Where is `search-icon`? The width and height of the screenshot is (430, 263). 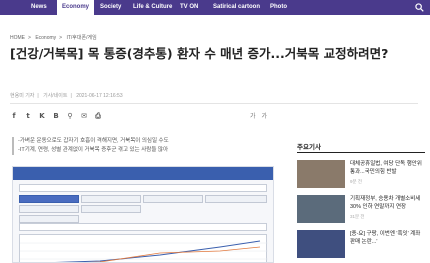 search-icon is located at coordinates (419, 7).